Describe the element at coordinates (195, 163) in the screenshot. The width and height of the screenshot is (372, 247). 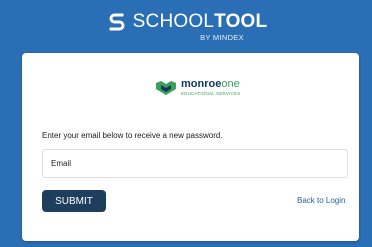
I see `email-field` at that location.